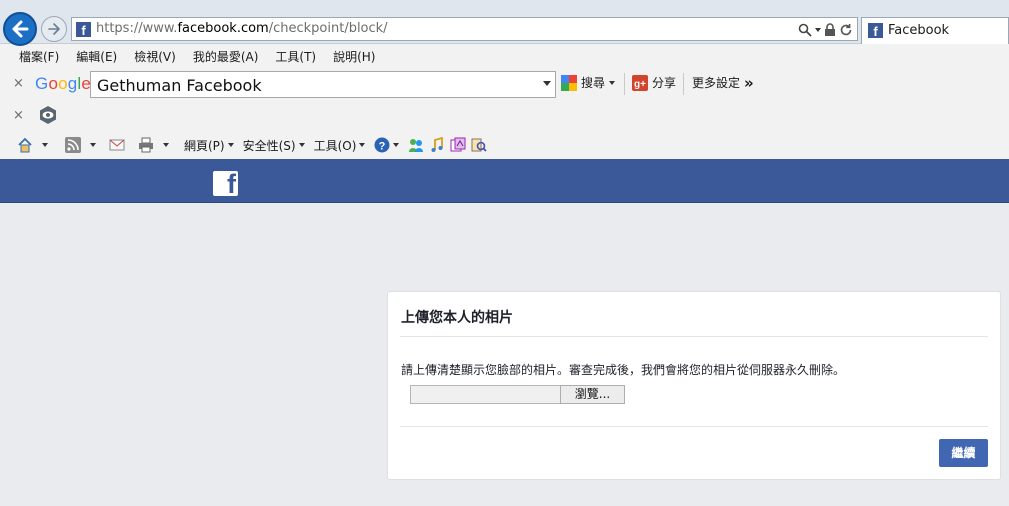 This screenshot has height=506, width=1009. What do you see at coordinates (485, 394) in the screenshot?
I see `file-path-input` at bounding box center [485, 394].